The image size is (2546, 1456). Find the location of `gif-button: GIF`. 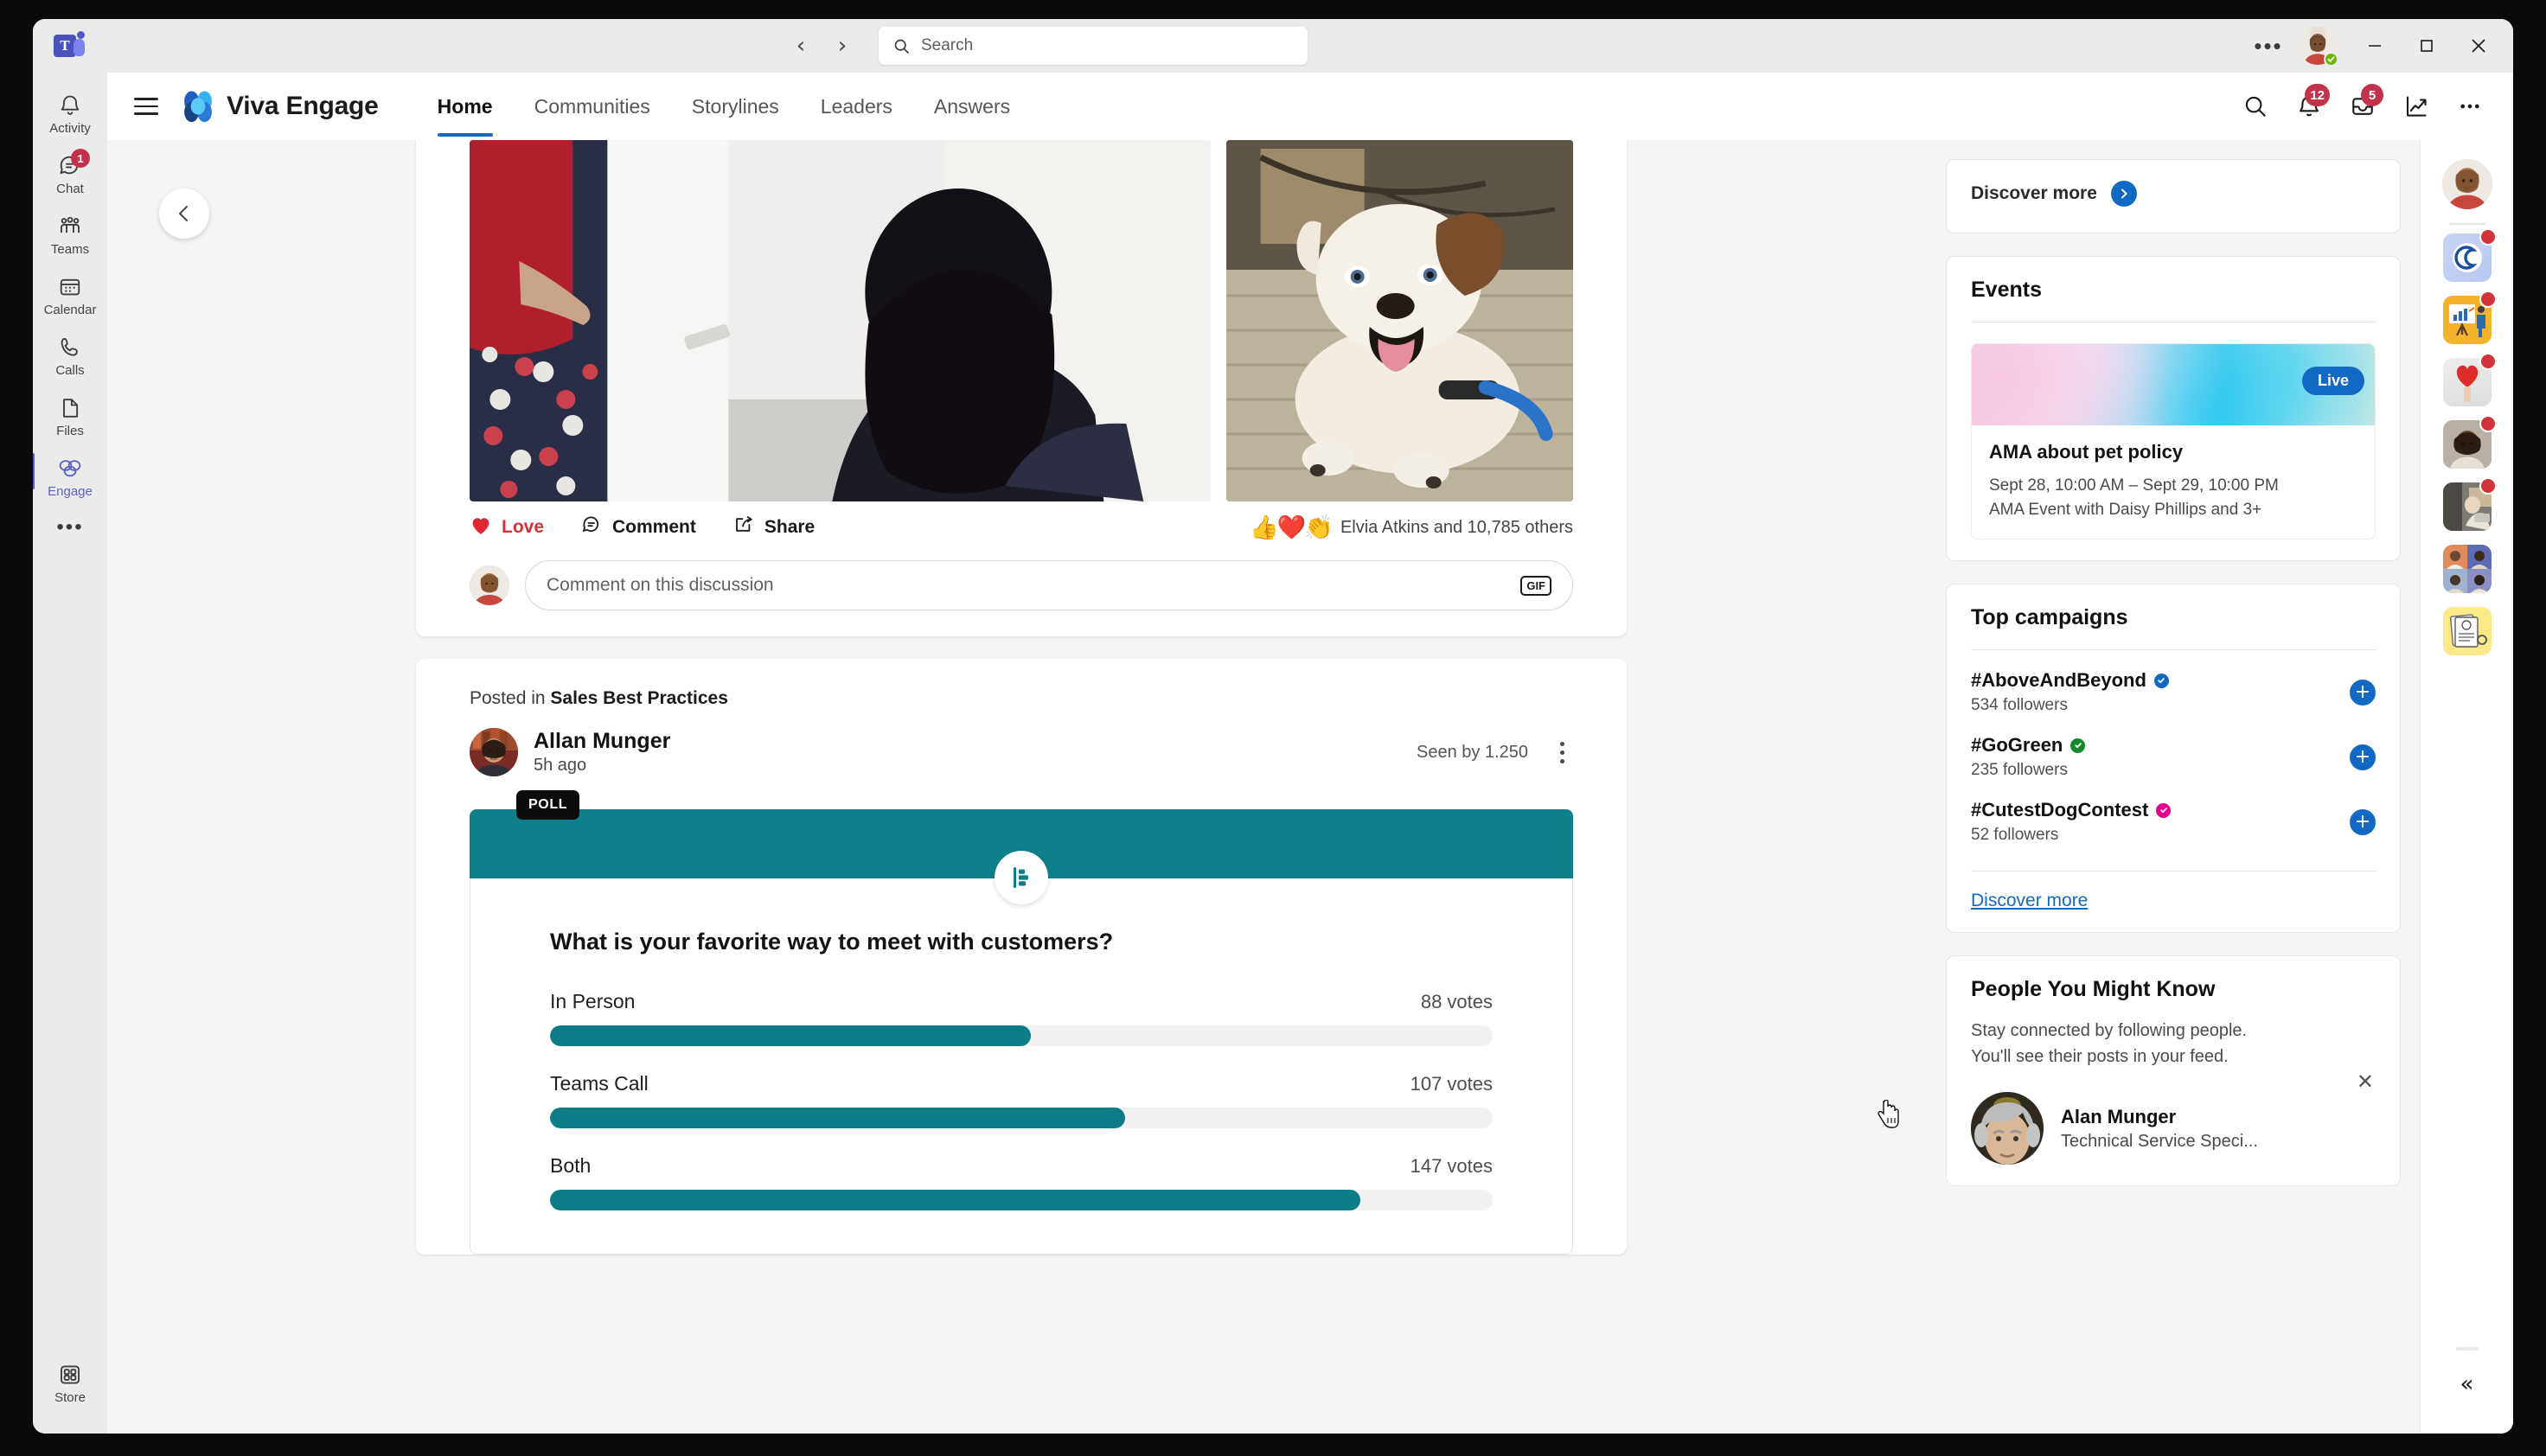

gif-button: GIF is located at coordinates (1535, 585).